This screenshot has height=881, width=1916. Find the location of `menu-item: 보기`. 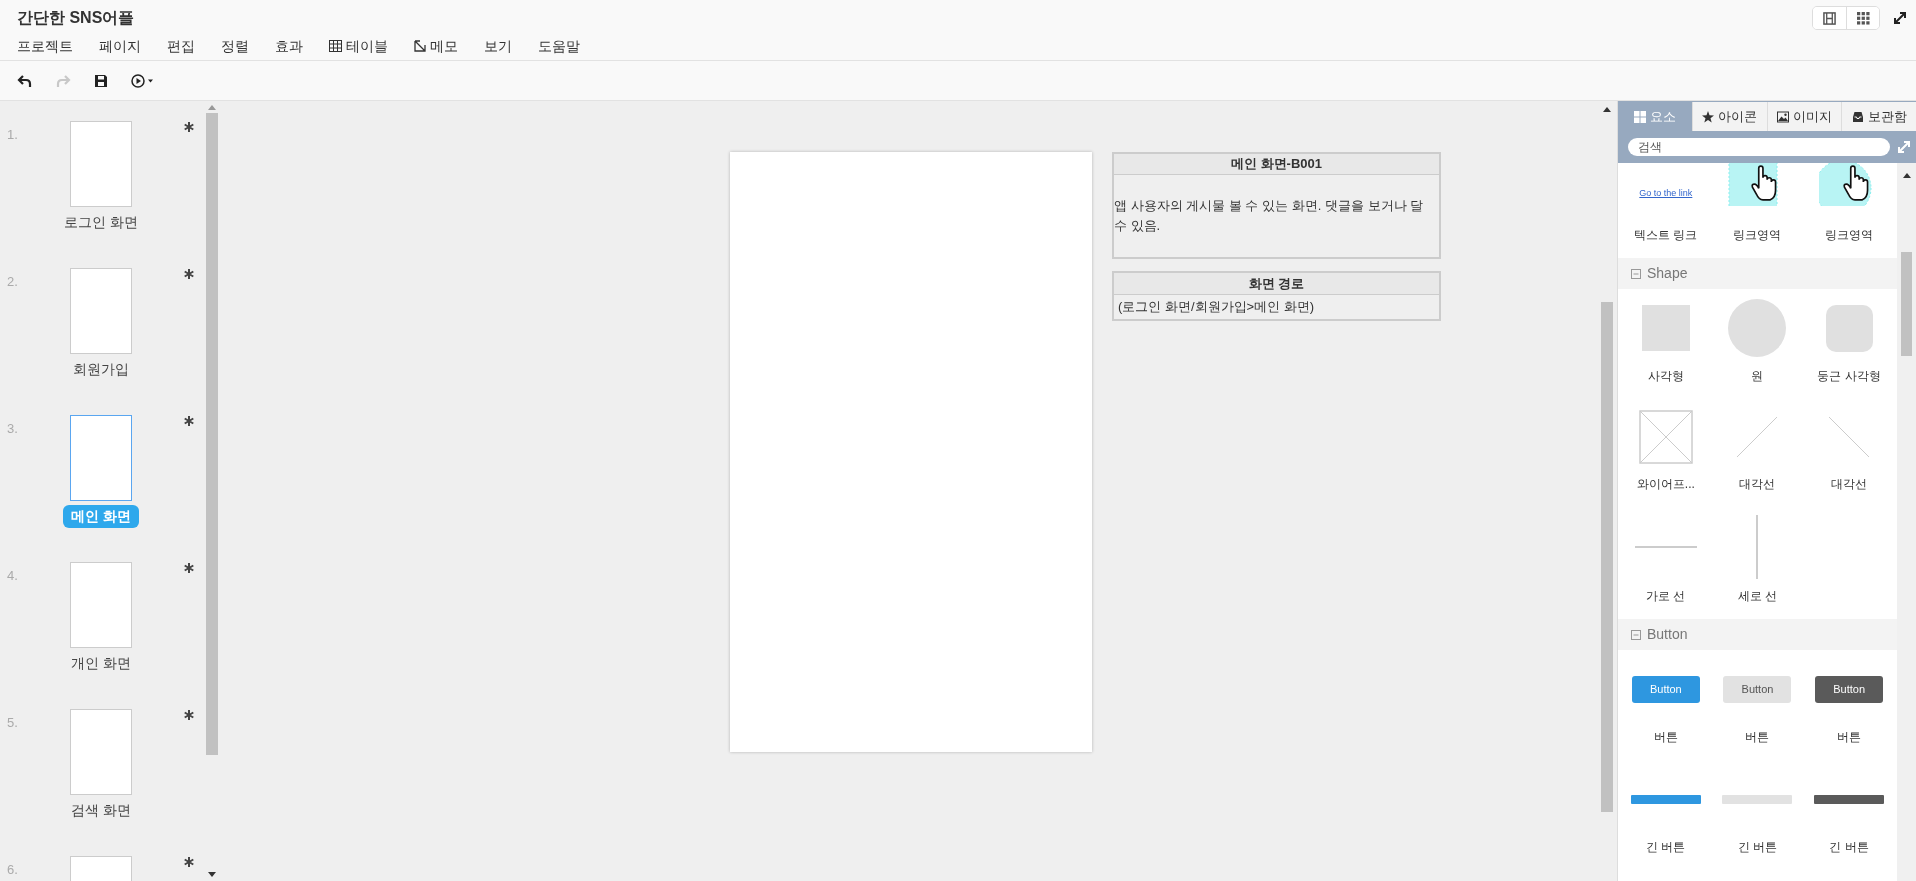

menu-item: 보기 is located at coordinates (498, 46).